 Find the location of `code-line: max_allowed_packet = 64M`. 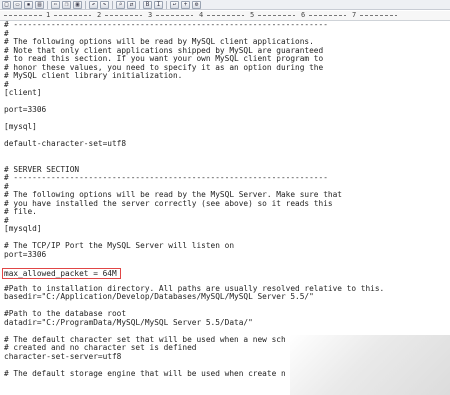

code-line: max_allowed_packet = 64M is located at coordinates (226, 273).